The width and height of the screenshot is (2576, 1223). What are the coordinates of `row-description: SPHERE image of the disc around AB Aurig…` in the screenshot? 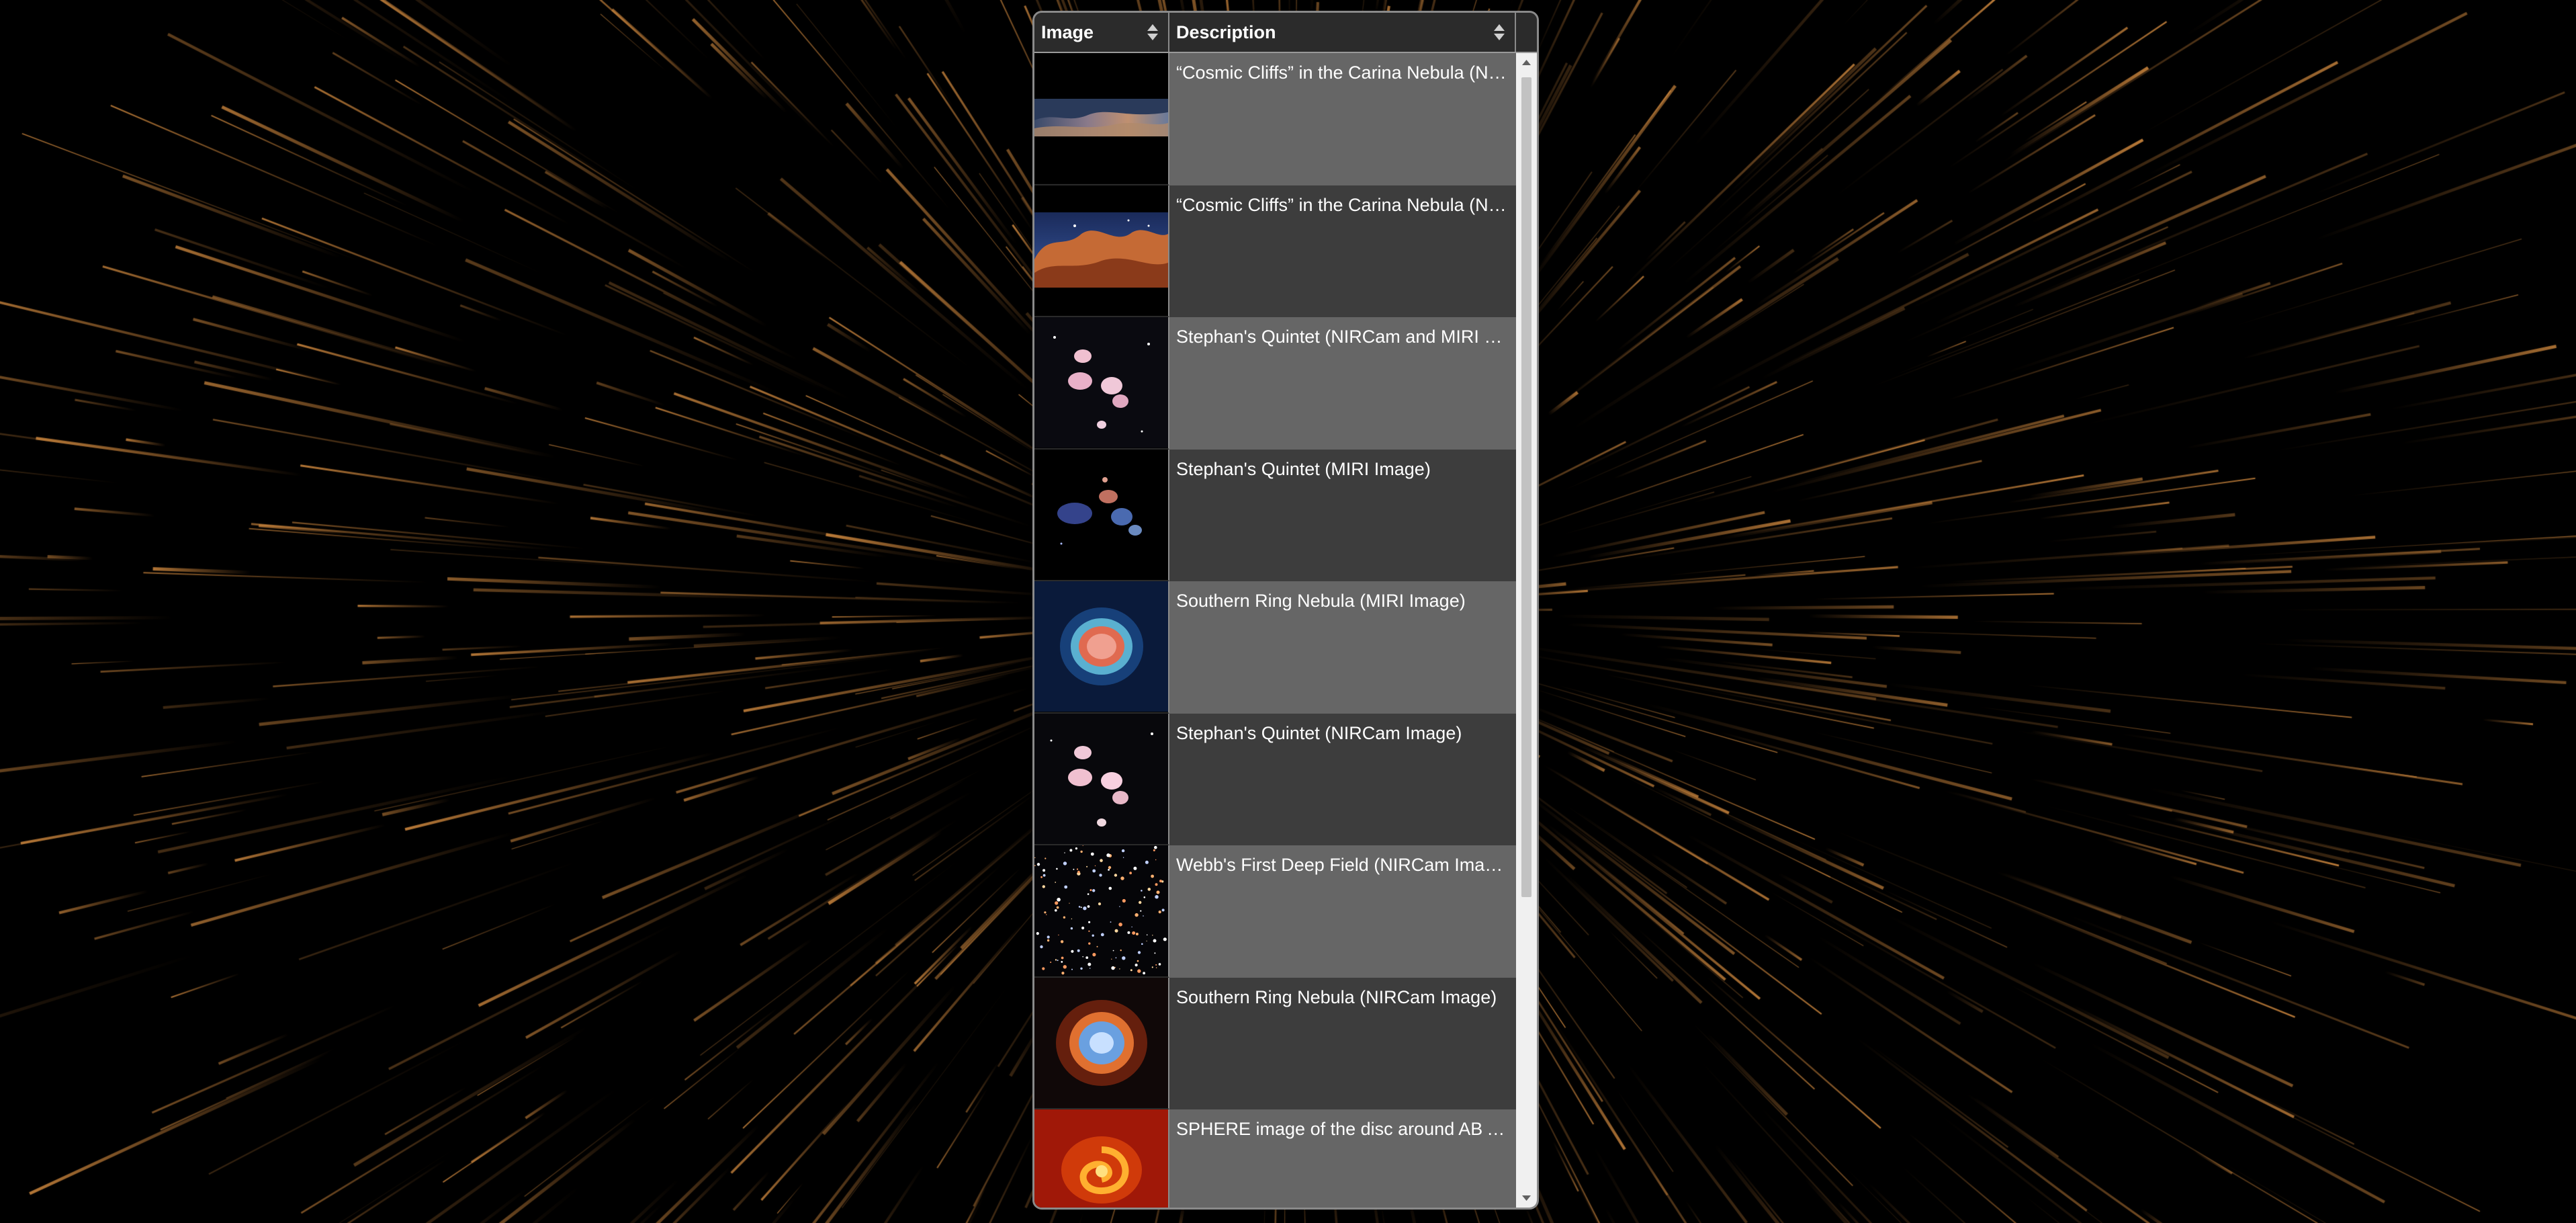 It's located at (1342, 1158).